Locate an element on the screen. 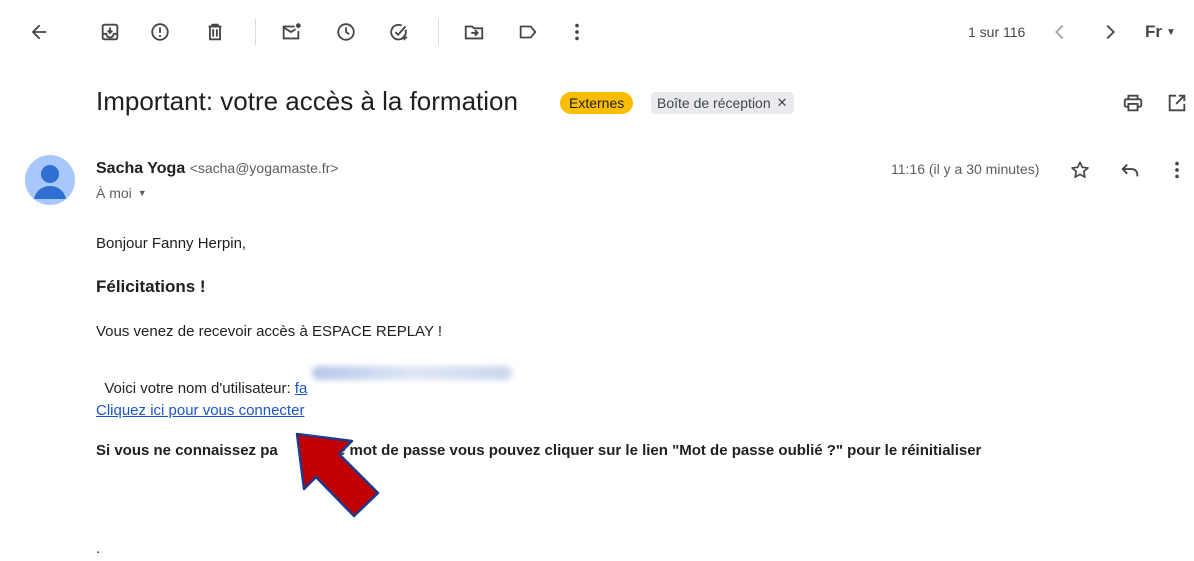 This screenshot has width=1194, height=561. recipient-dropdown: À moi ▼ is located at coordinates (121, 193).